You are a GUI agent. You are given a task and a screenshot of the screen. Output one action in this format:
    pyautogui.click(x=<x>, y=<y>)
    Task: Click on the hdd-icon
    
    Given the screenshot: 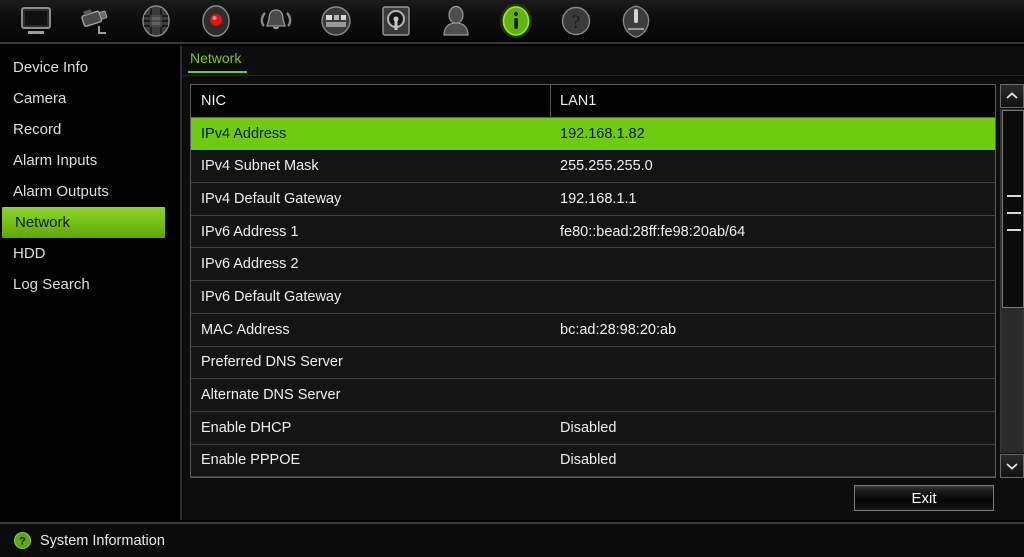 What is the action you would take?
    pyautogui.click(x=396, y=21)
    